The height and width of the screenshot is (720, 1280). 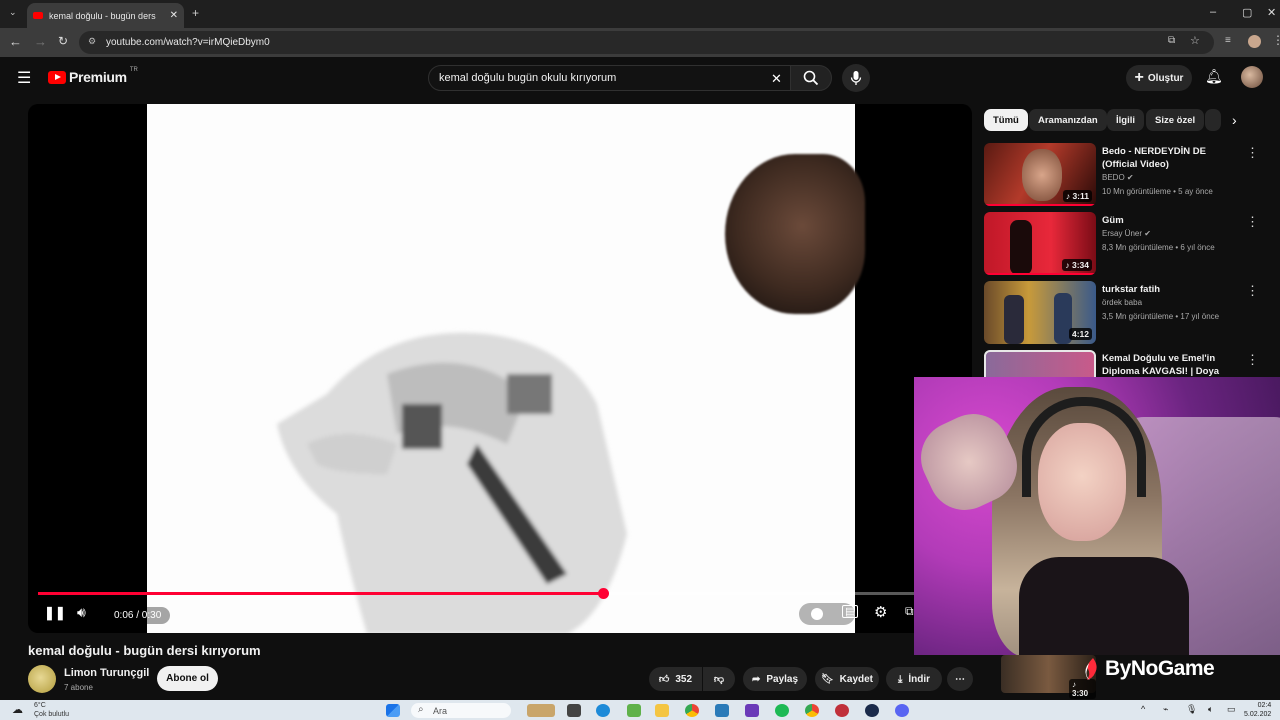 What do you see at coordinates (24, 78) in the screenshot?
I see `hamburger-menu-icon: ☰` at bounding box center [24, 78].